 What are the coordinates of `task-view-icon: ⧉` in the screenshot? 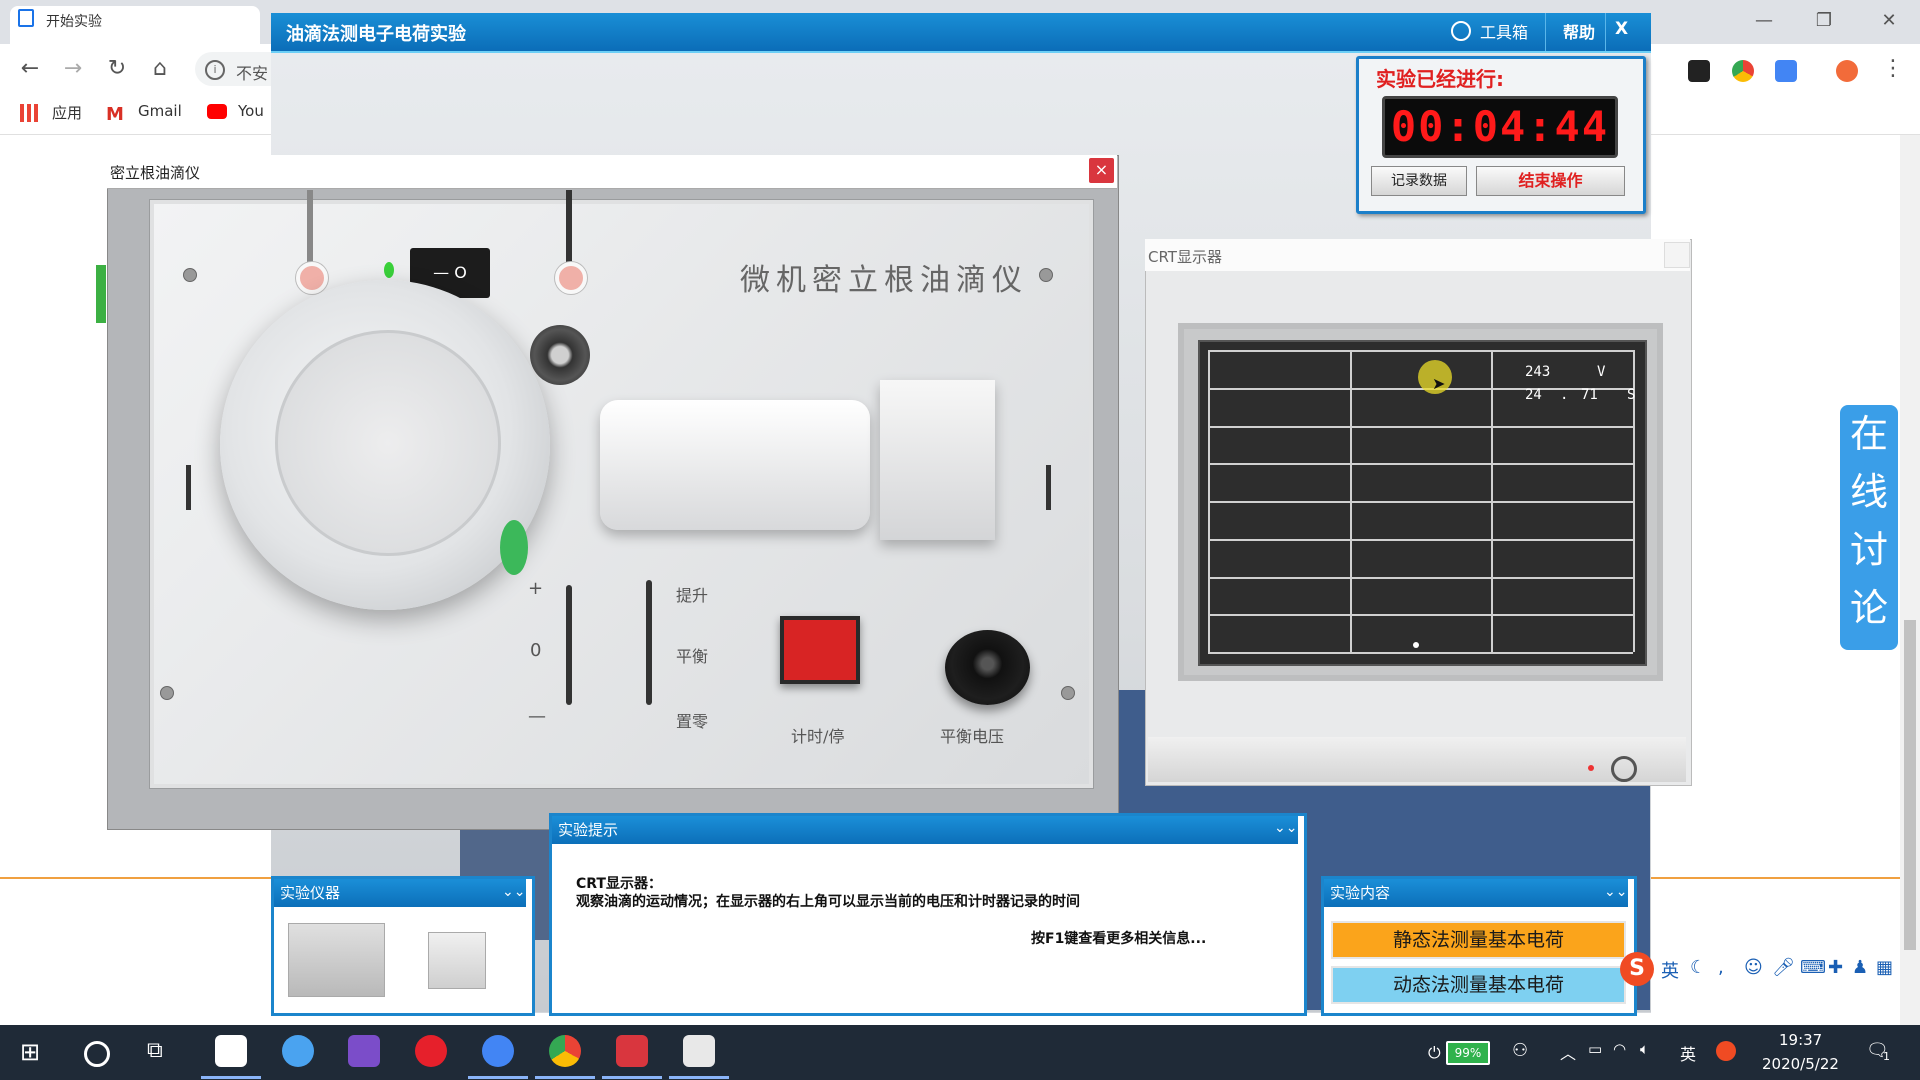 It's located at (155, 1050).